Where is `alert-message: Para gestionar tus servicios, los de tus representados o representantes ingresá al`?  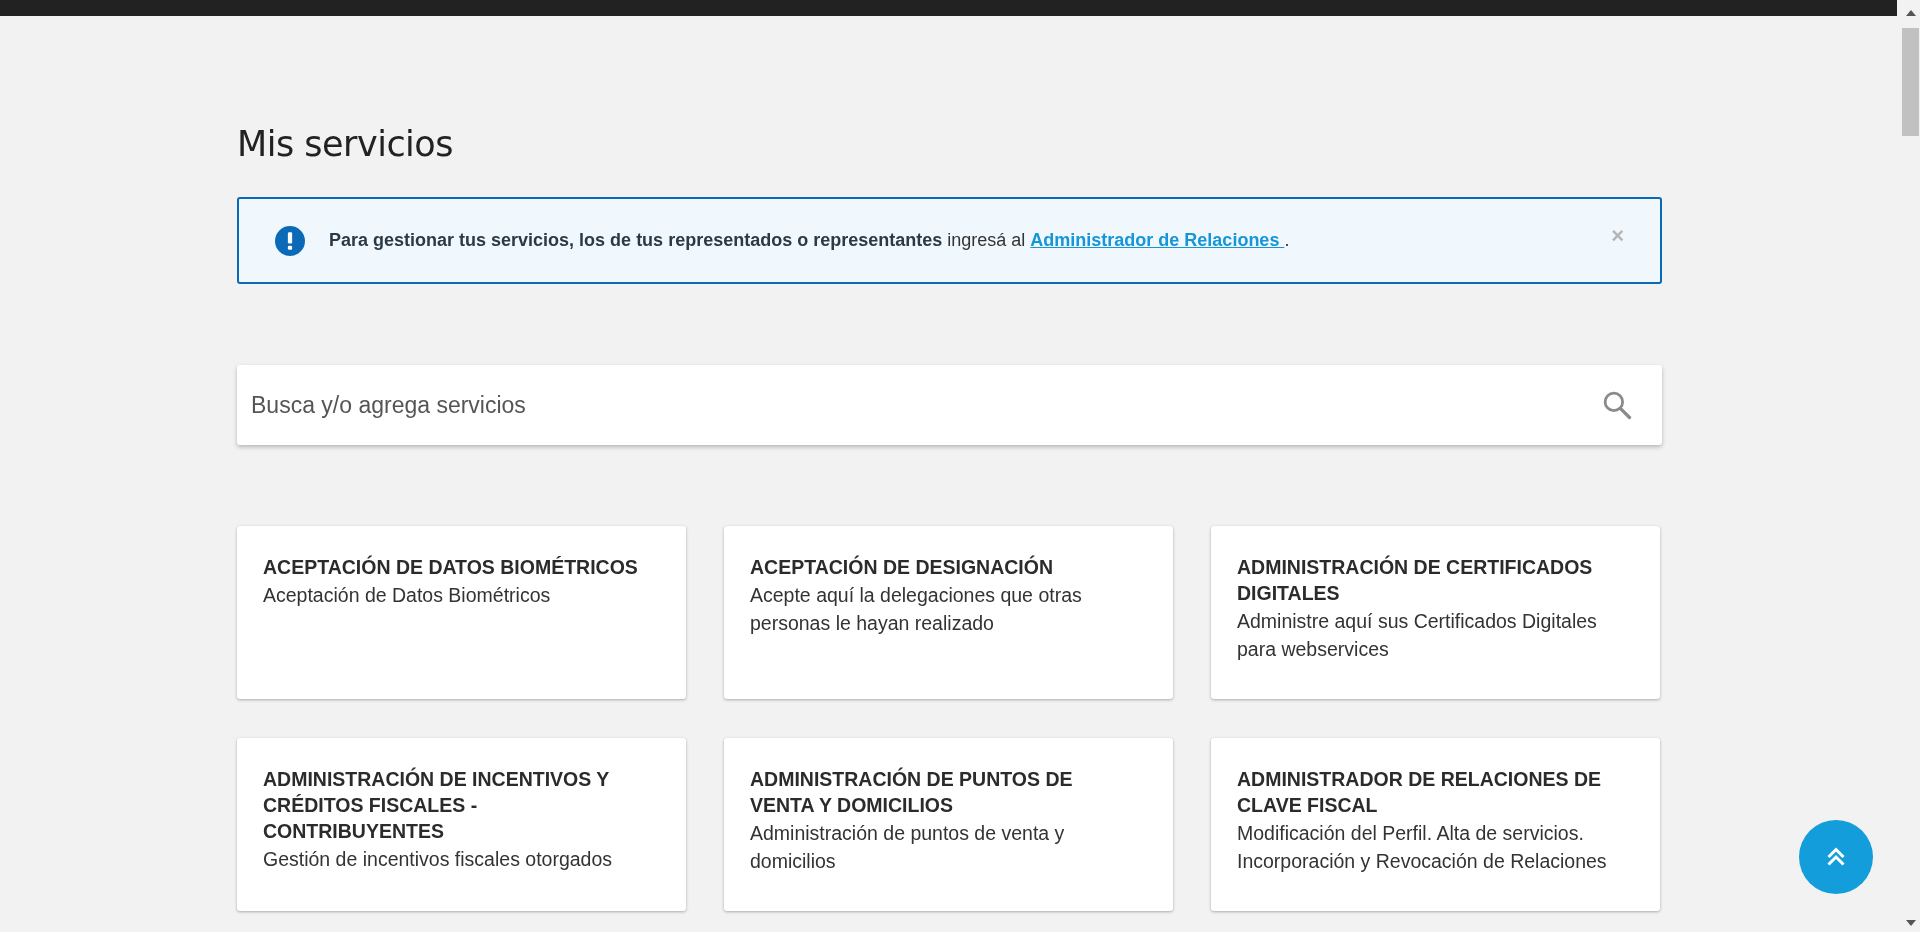 alert-message: Para gestionar tus servicios, los de tus representados o representantes ingresá al is located at coordinates (677, 240).